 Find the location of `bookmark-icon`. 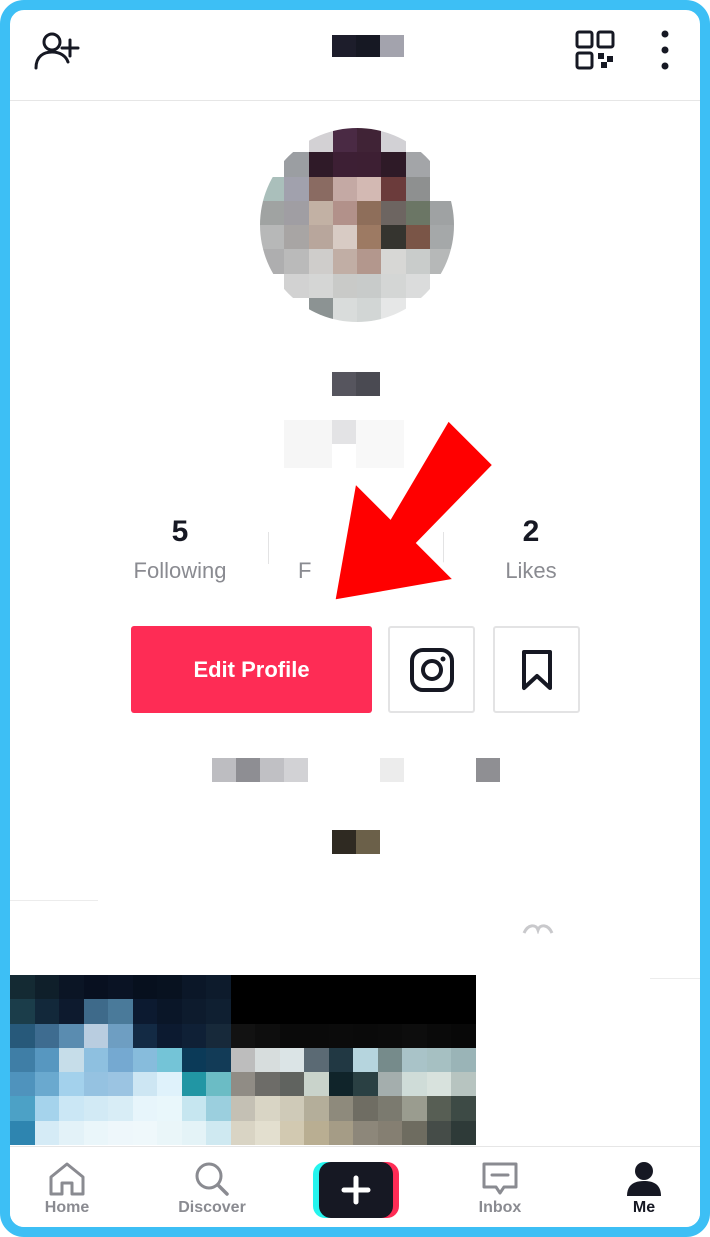

bookmark-icon is located at coordinates (536, 669).